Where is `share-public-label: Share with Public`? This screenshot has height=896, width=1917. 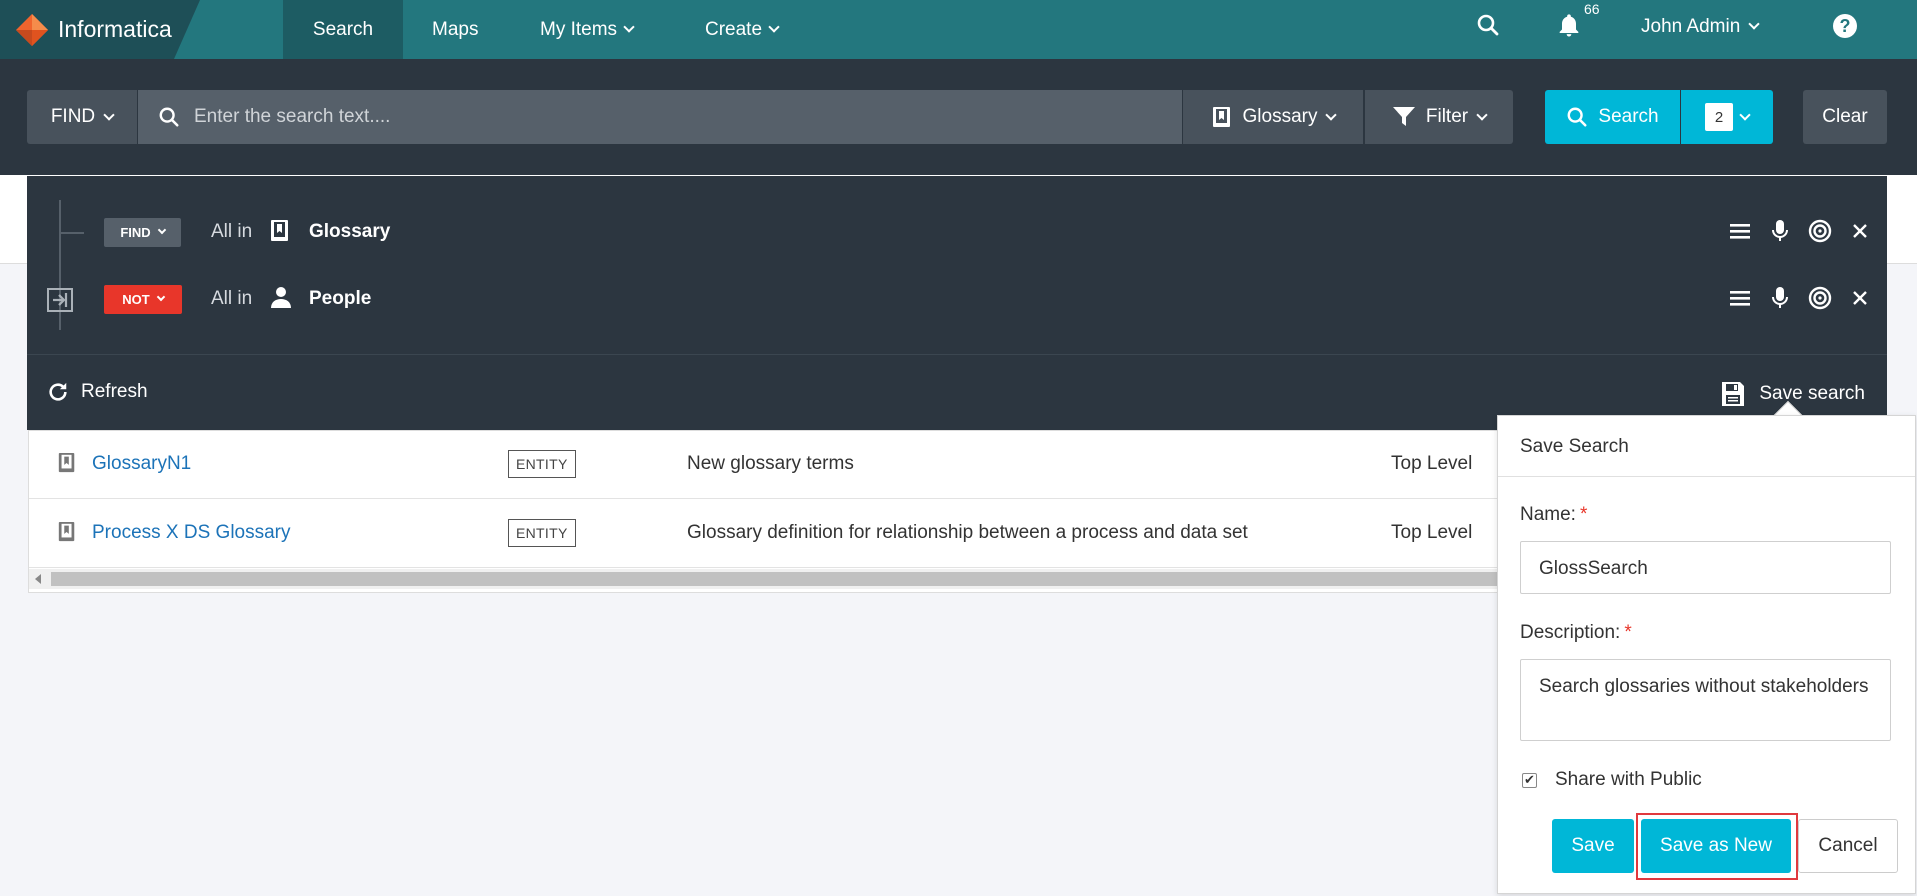
share-public-label: Share with Public is located at coordinates (1628, 779).